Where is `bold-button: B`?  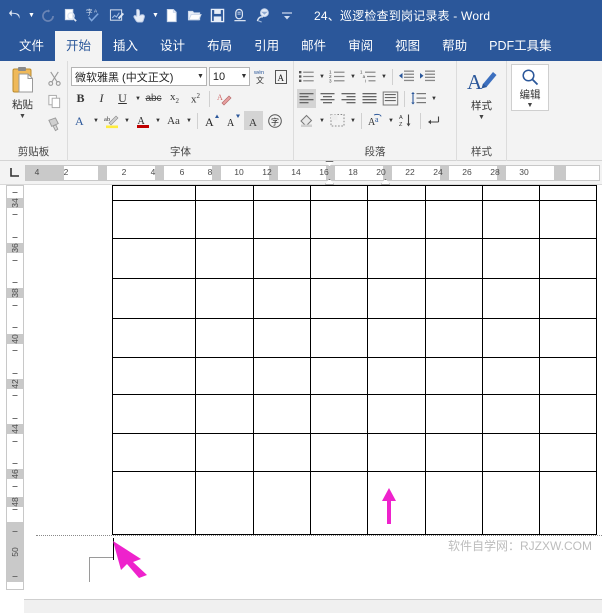 bold-button: B is located at coordinates (80, 98).